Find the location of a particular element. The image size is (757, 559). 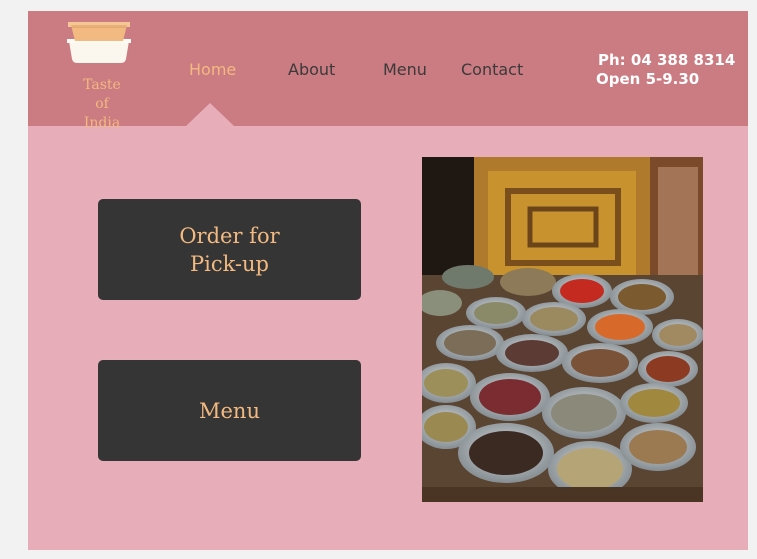

menu-button: Menu is located at coordinates (229, 410).